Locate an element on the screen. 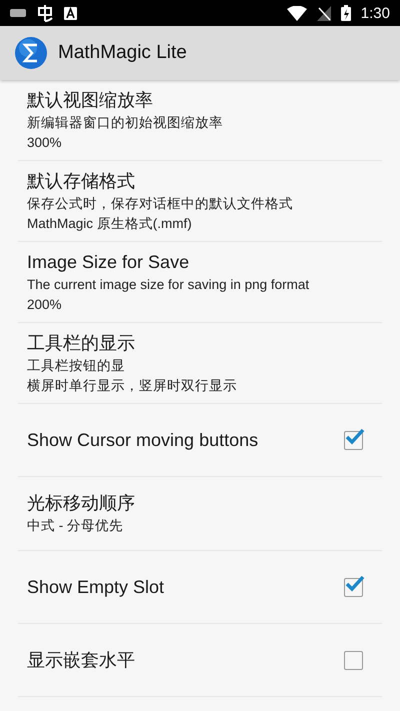  setting-value: 300% is located at coordinates (45, 143).